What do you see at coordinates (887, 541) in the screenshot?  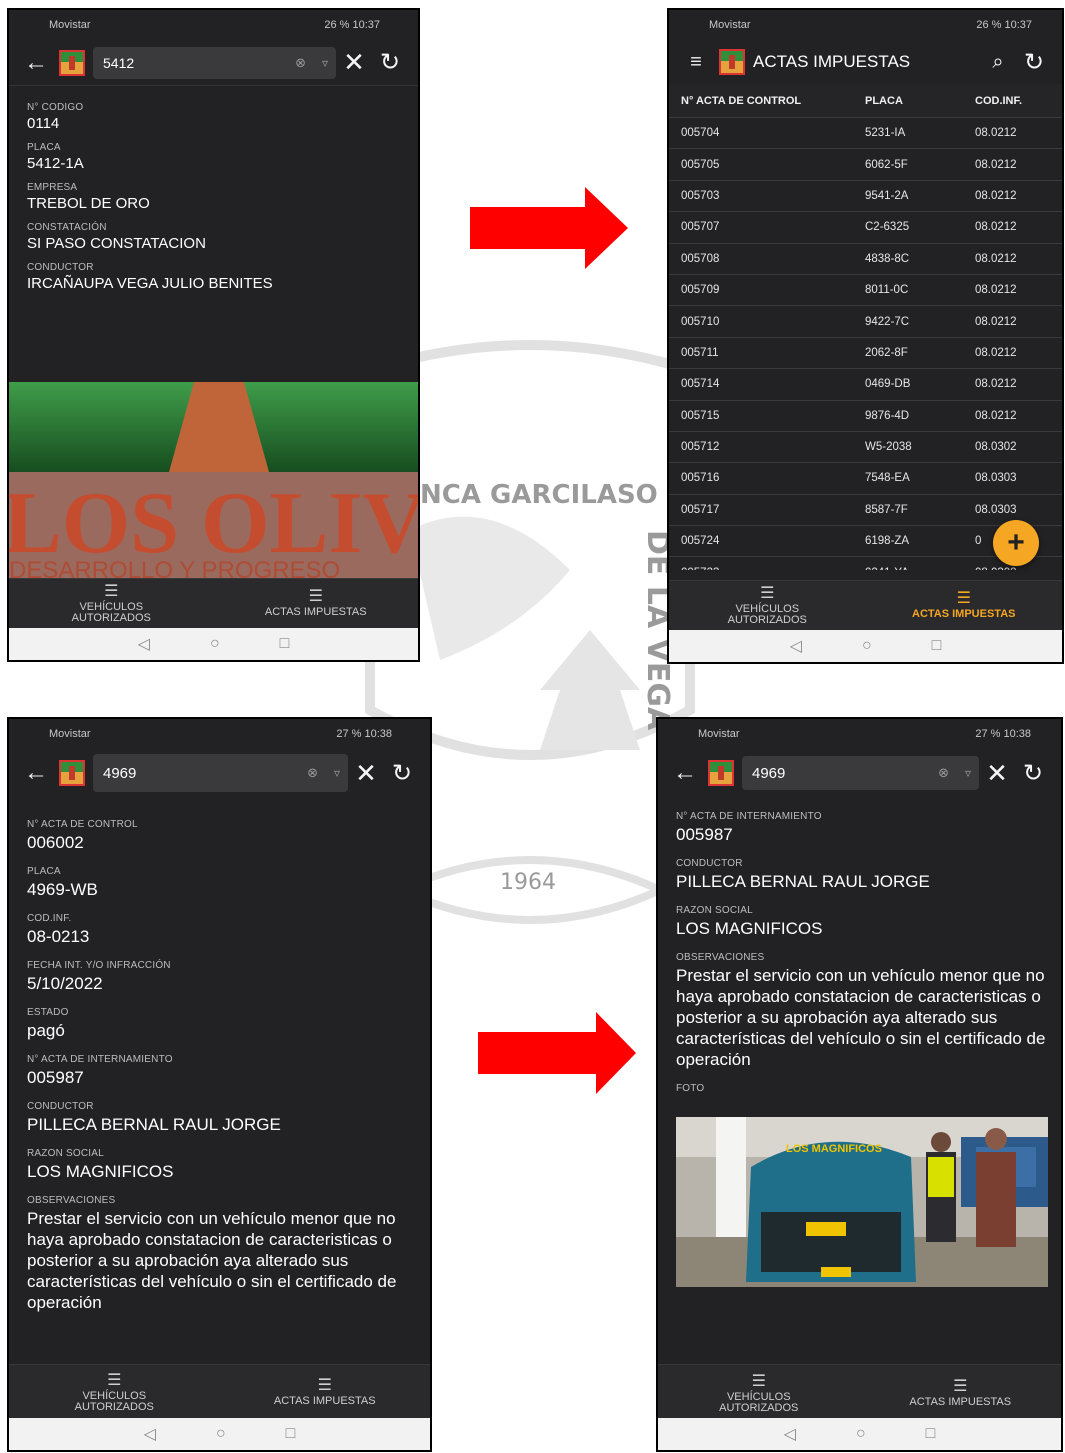 I see `table-cell: 6198-ZA` at bounding box center [887, 541].